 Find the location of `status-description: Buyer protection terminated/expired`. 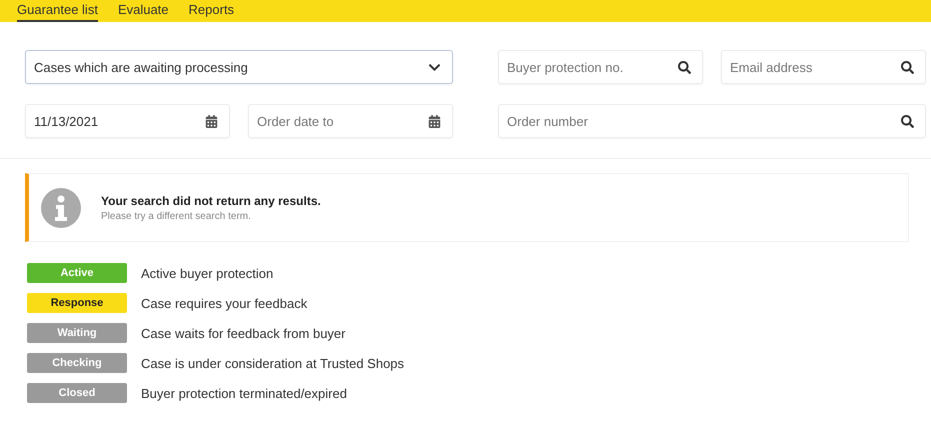

status-description: Buyer protection terminated/expired is located at coordinates (244, 393).